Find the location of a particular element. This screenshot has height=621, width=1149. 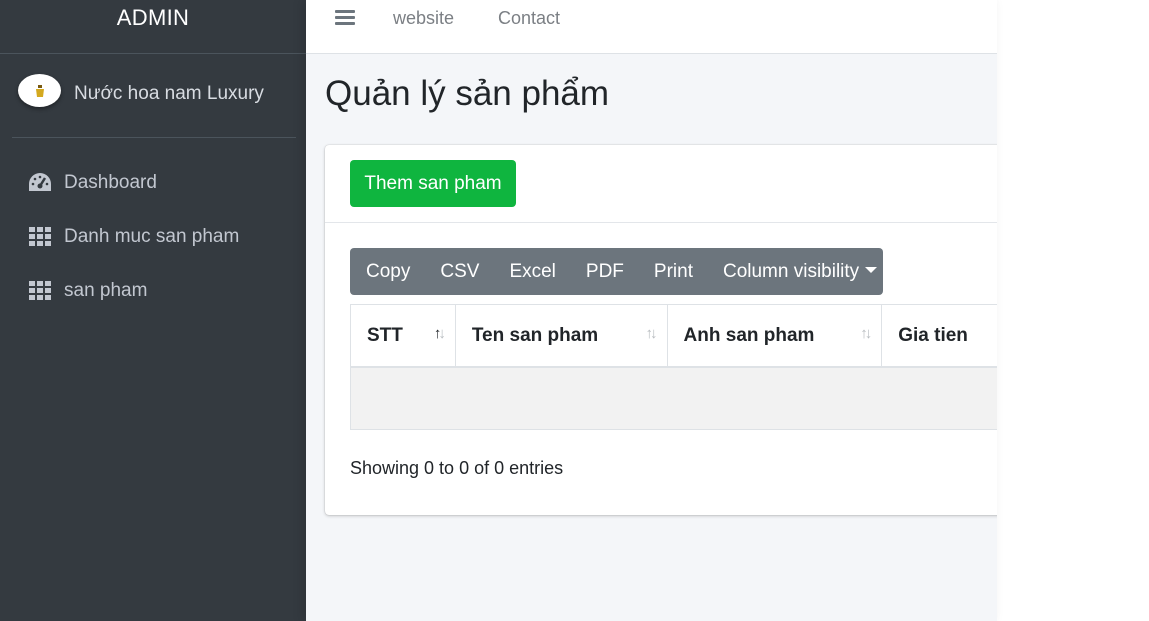

sidebar-item-label: san pham is located at coordinates (106, 290).